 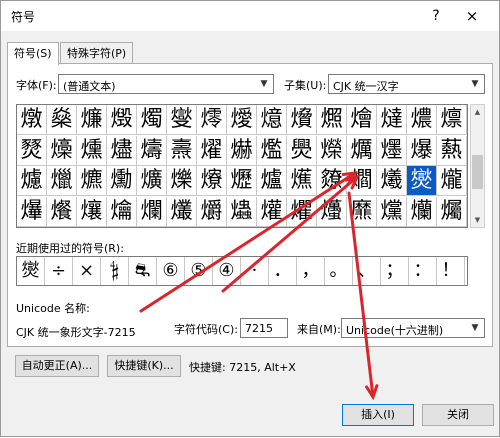 What do you see at coordinates (272, 120) in the screenshot?
I see `symbol-cell: 燱` at bounding box center [272, 120].